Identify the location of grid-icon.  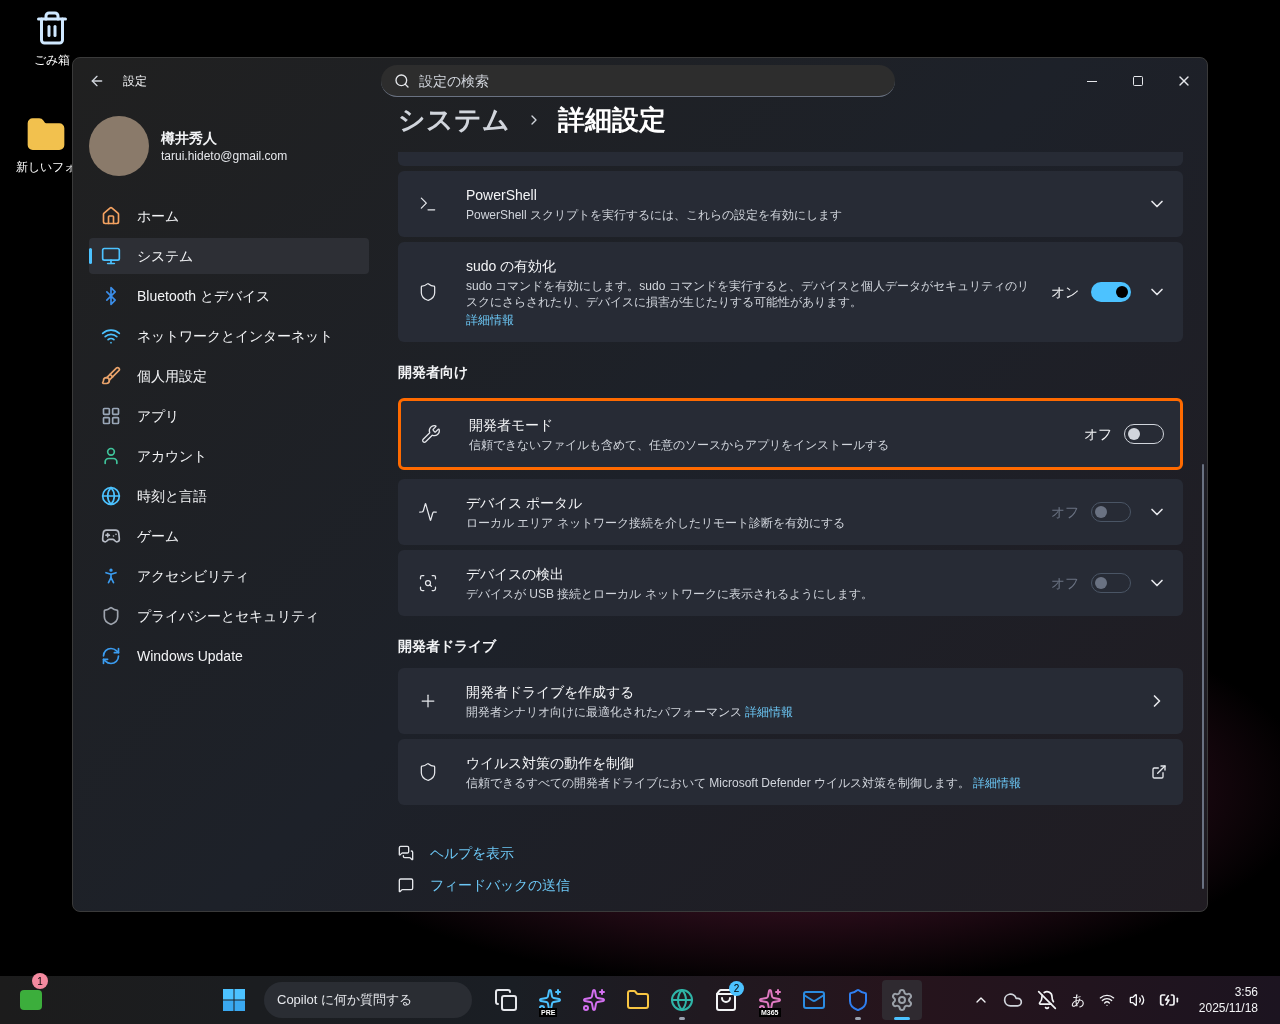
(111, 416).